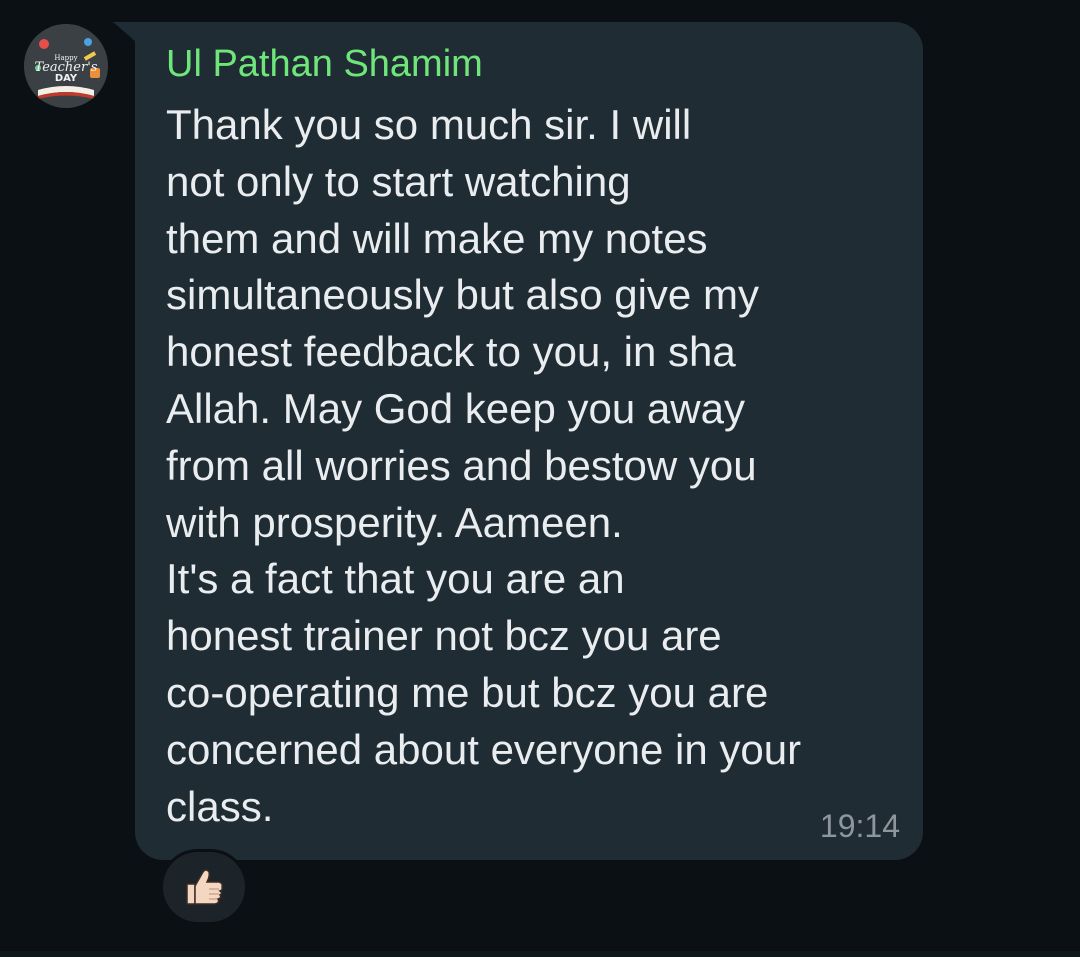  I want to click on message-line: concerned about everyone in your, so click(484, 749).